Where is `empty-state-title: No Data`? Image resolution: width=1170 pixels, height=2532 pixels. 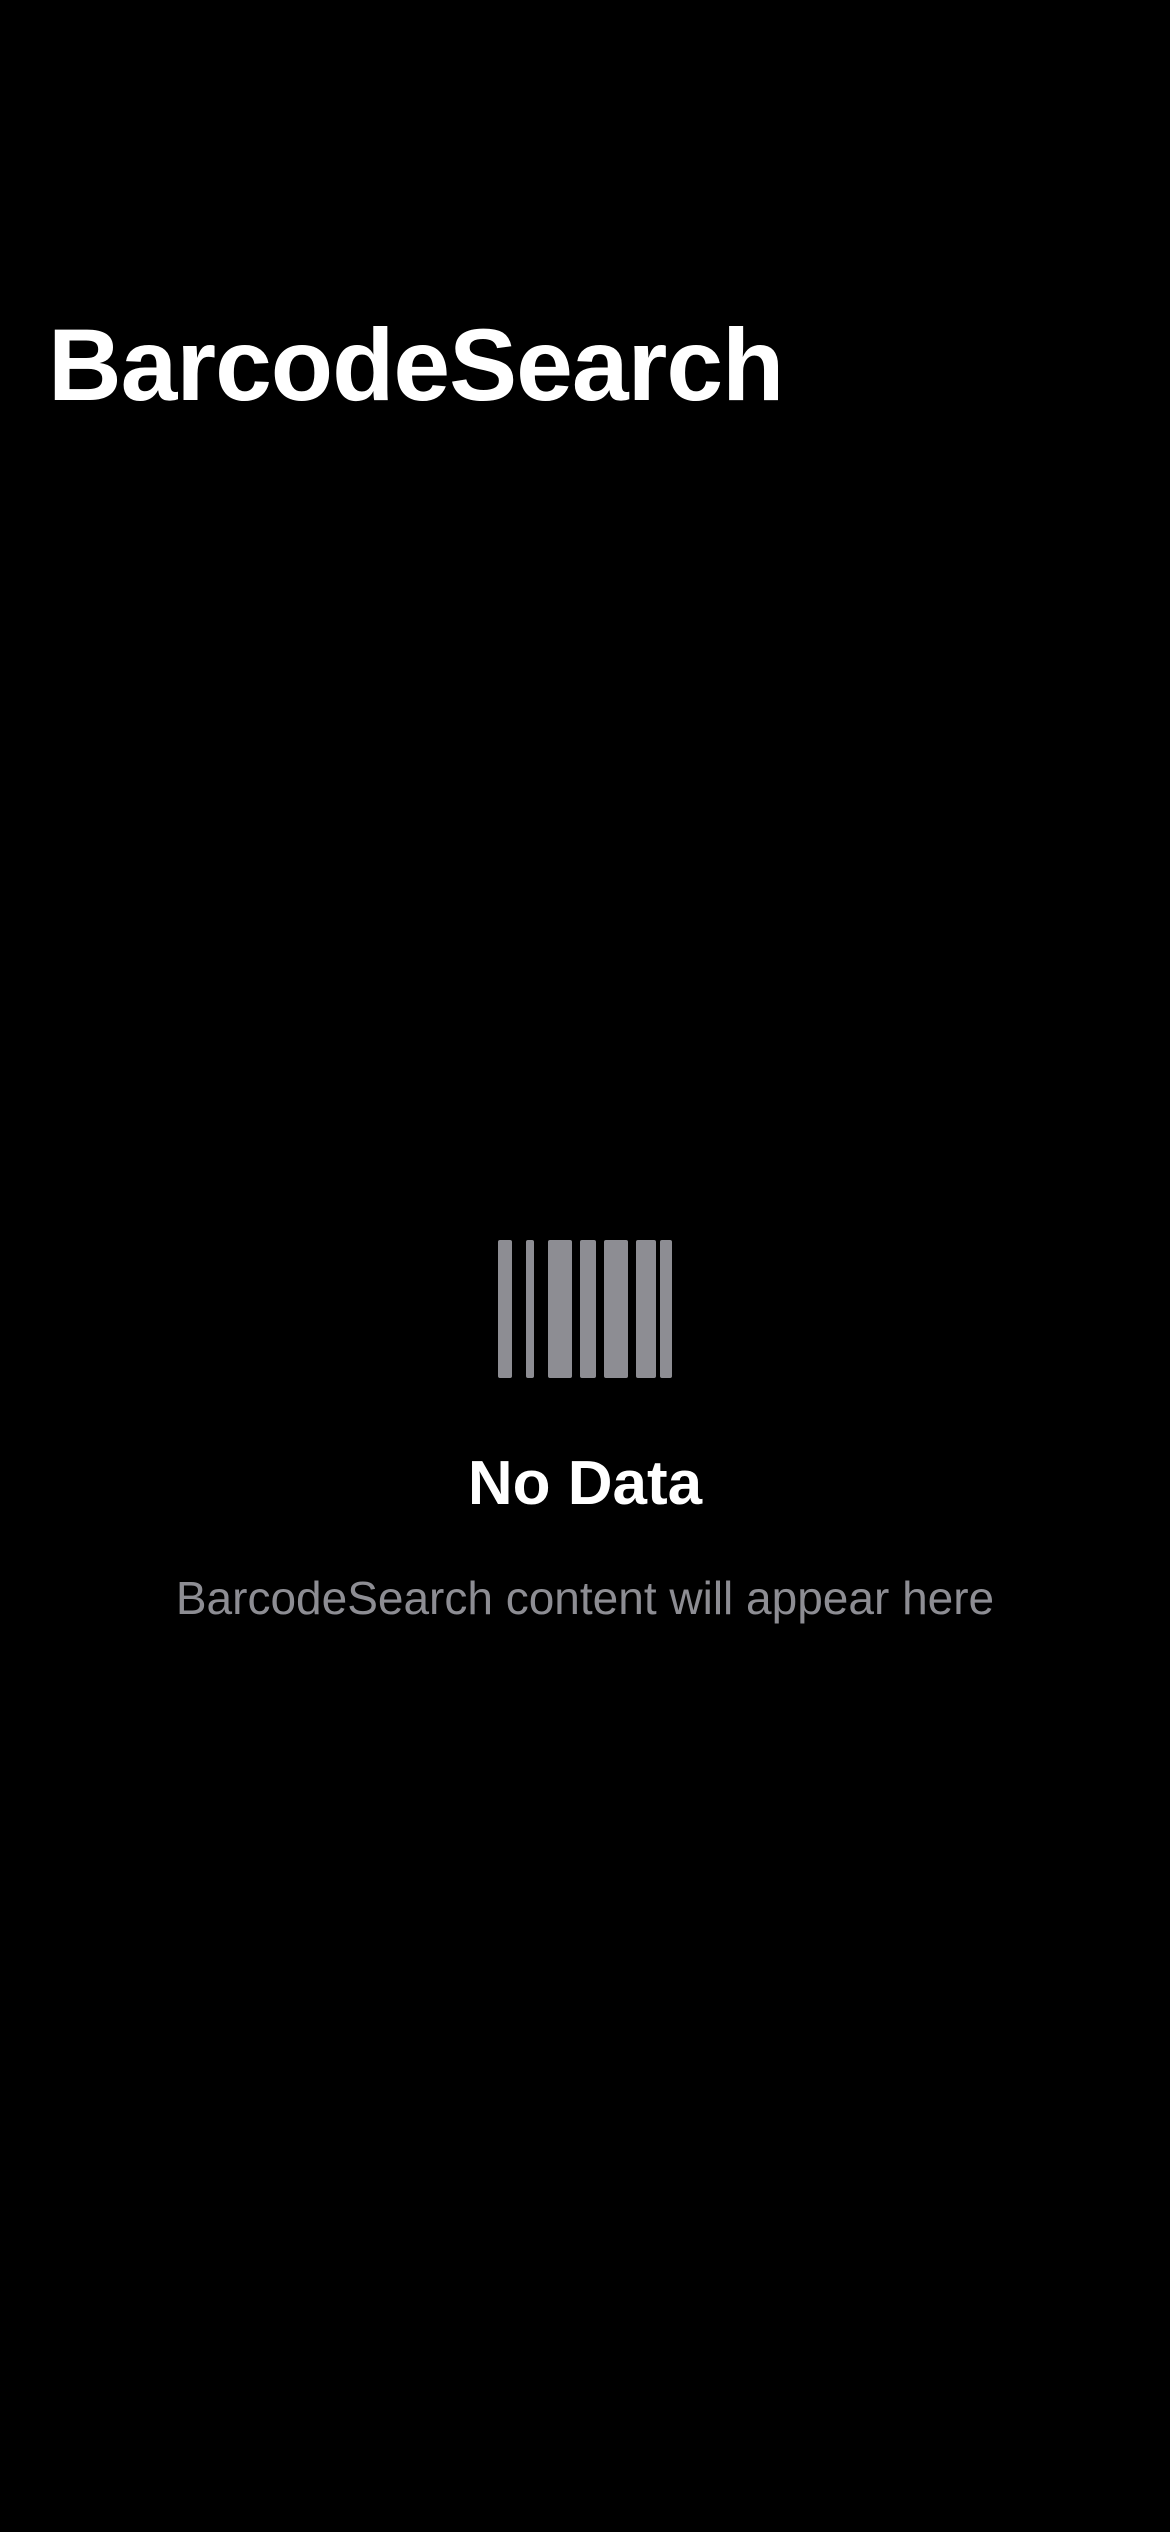
empty-state-title: No Data is located at coordinates (585, 1483).